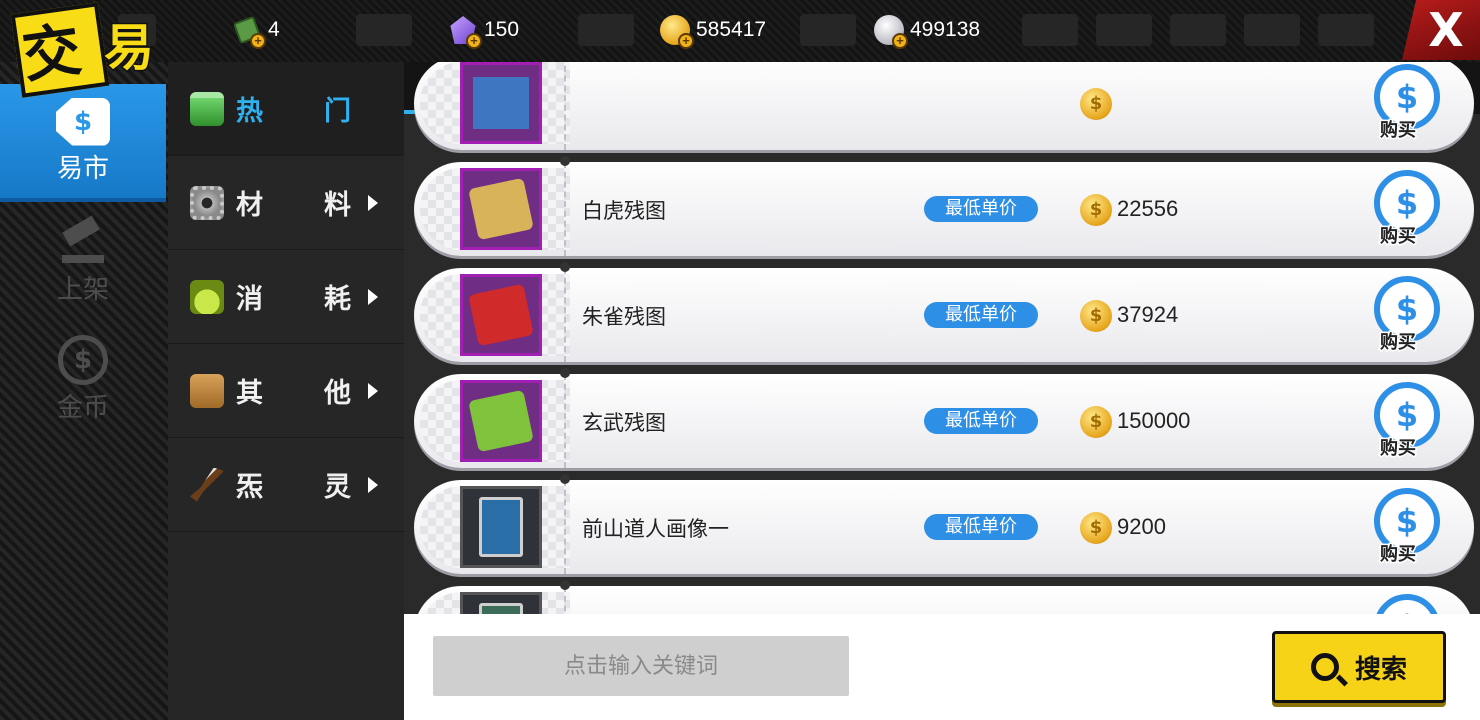 This screenshot has height=720, width=1480. I want to click on basket-icon, so click(207, 108).